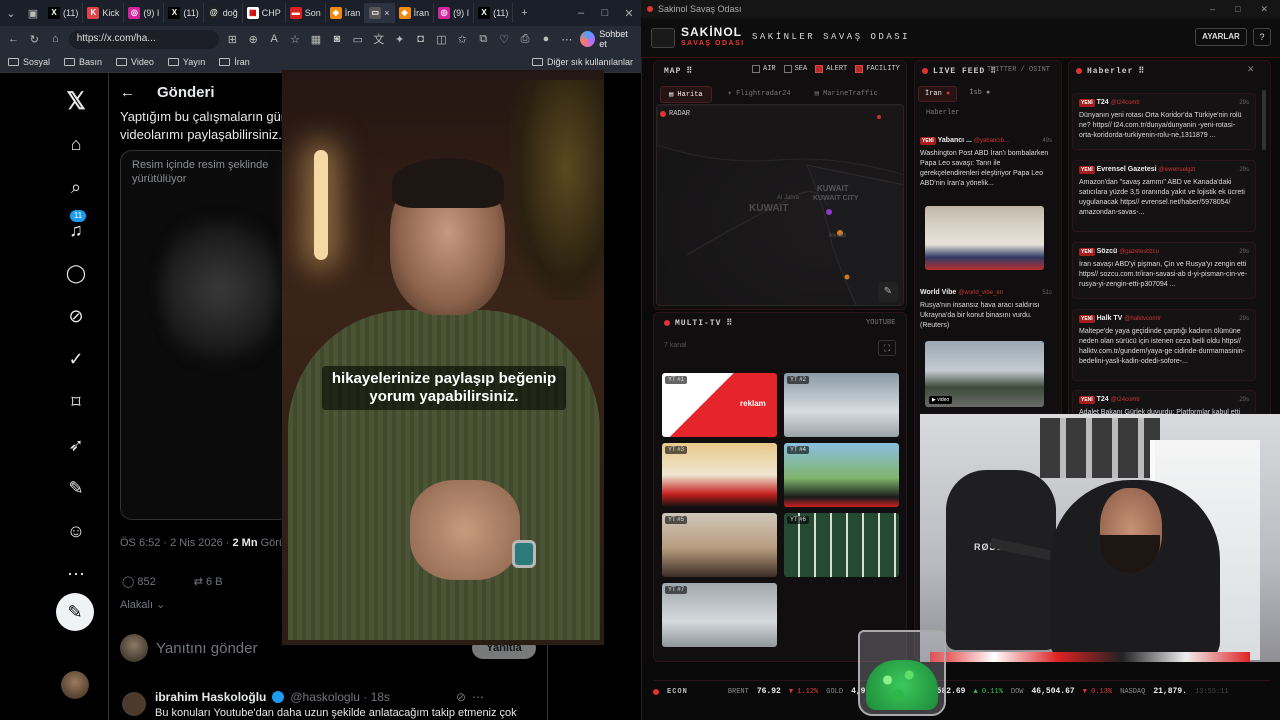 This screenshot has width=1280, height=720. Describe the element at coordinates (686, 94) in the screenshot. I see `tab-harita: ▤ Harita` at that location.